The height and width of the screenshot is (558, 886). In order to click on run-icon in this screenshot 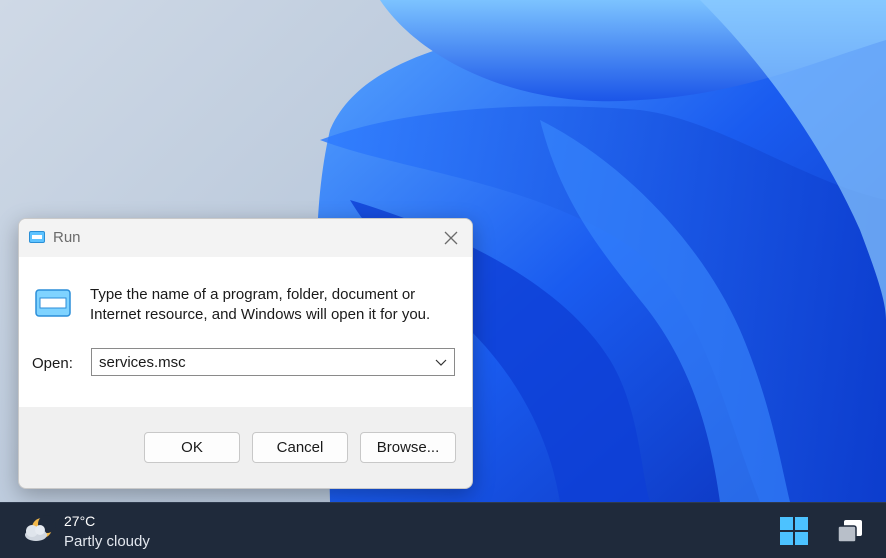, I will do `click(37, 237)`.